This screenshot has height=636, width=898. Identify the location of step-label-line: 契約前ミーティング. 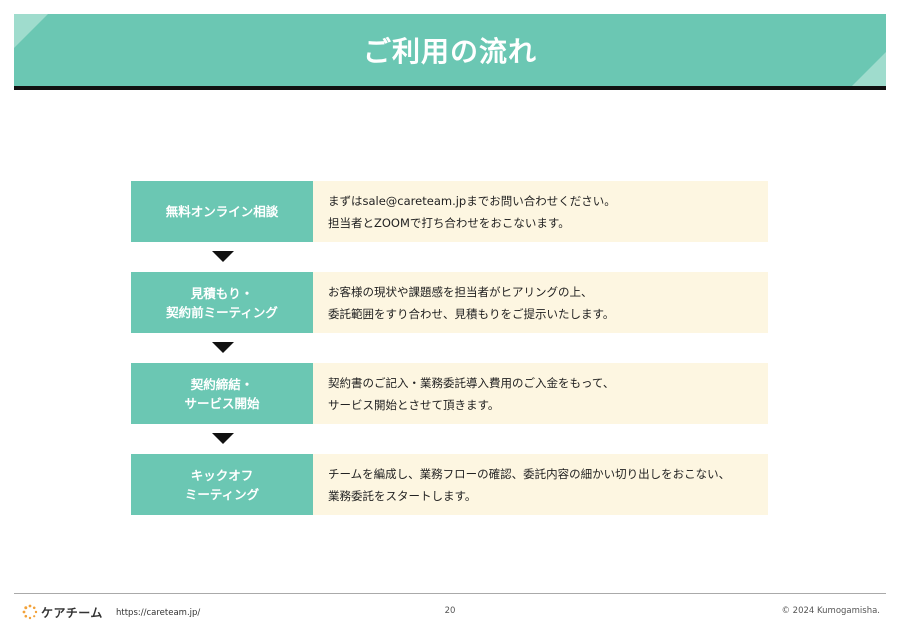
(222, 312).